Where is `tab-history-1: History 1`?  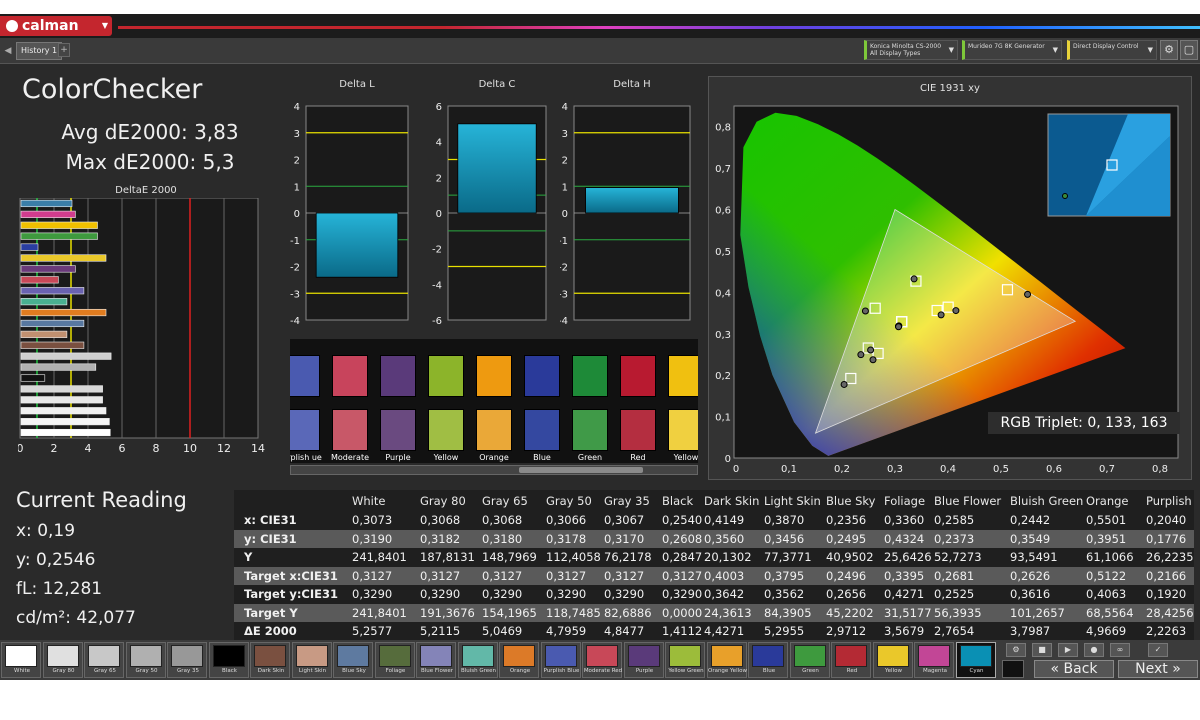 tab-history-1: History 1 is located at coordinates (39, 51).